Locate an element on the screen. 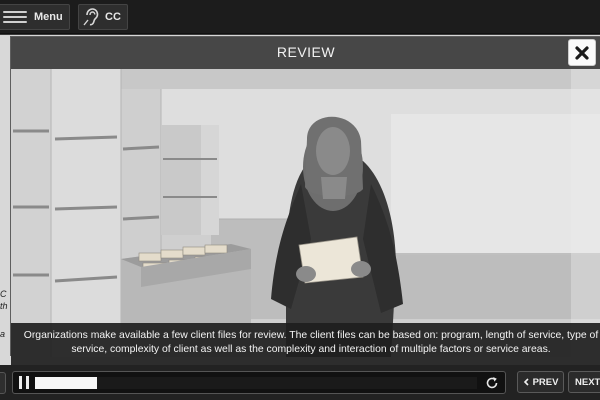 This screenshot has height=400, width=600. modal-title: REVIEW is located at coordinates (306, 52).